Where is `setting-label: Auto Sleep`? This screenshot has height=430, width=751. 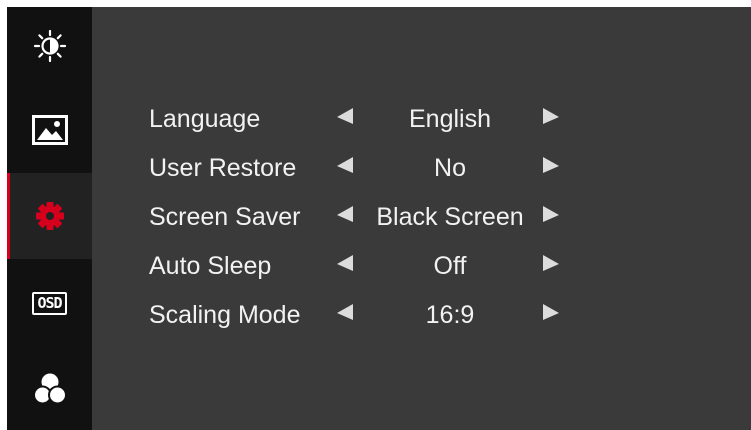
setting-label: Auto Sleep is located at coordinates (210, 266).